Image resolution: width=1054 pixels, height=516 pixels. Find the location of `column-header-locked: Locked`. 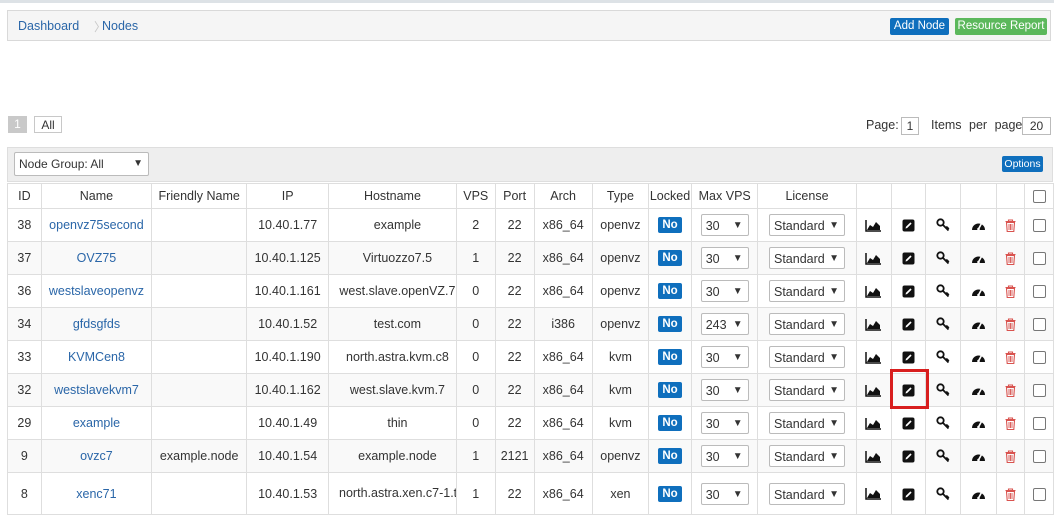

column-header-locked: Locked is located at coordinates (670, 196).